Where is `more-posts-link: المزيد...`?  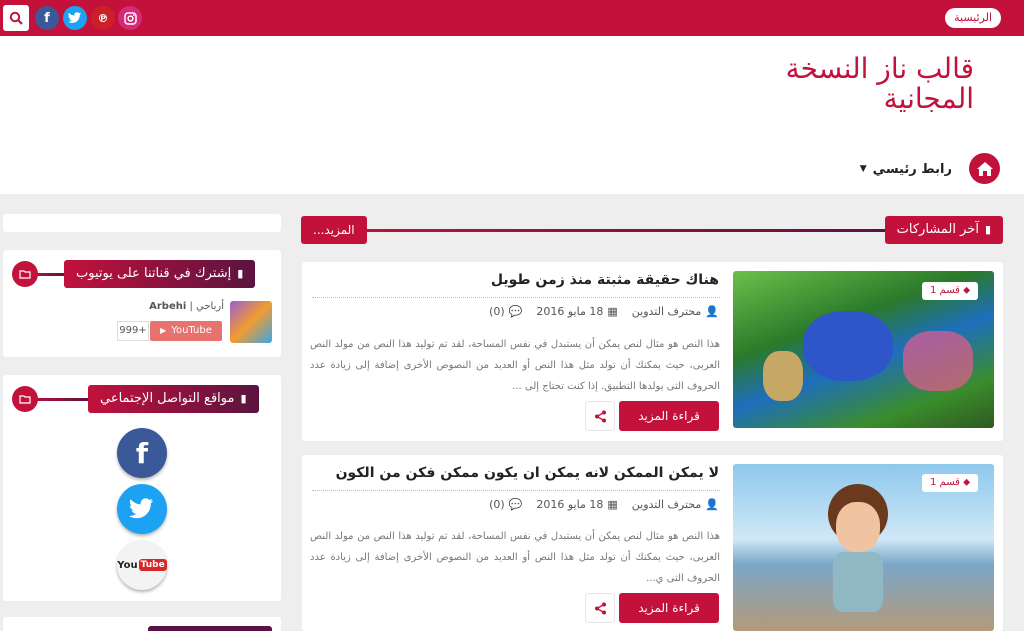
more-posts-link: المزيد... is located at coordinates (334, 230).